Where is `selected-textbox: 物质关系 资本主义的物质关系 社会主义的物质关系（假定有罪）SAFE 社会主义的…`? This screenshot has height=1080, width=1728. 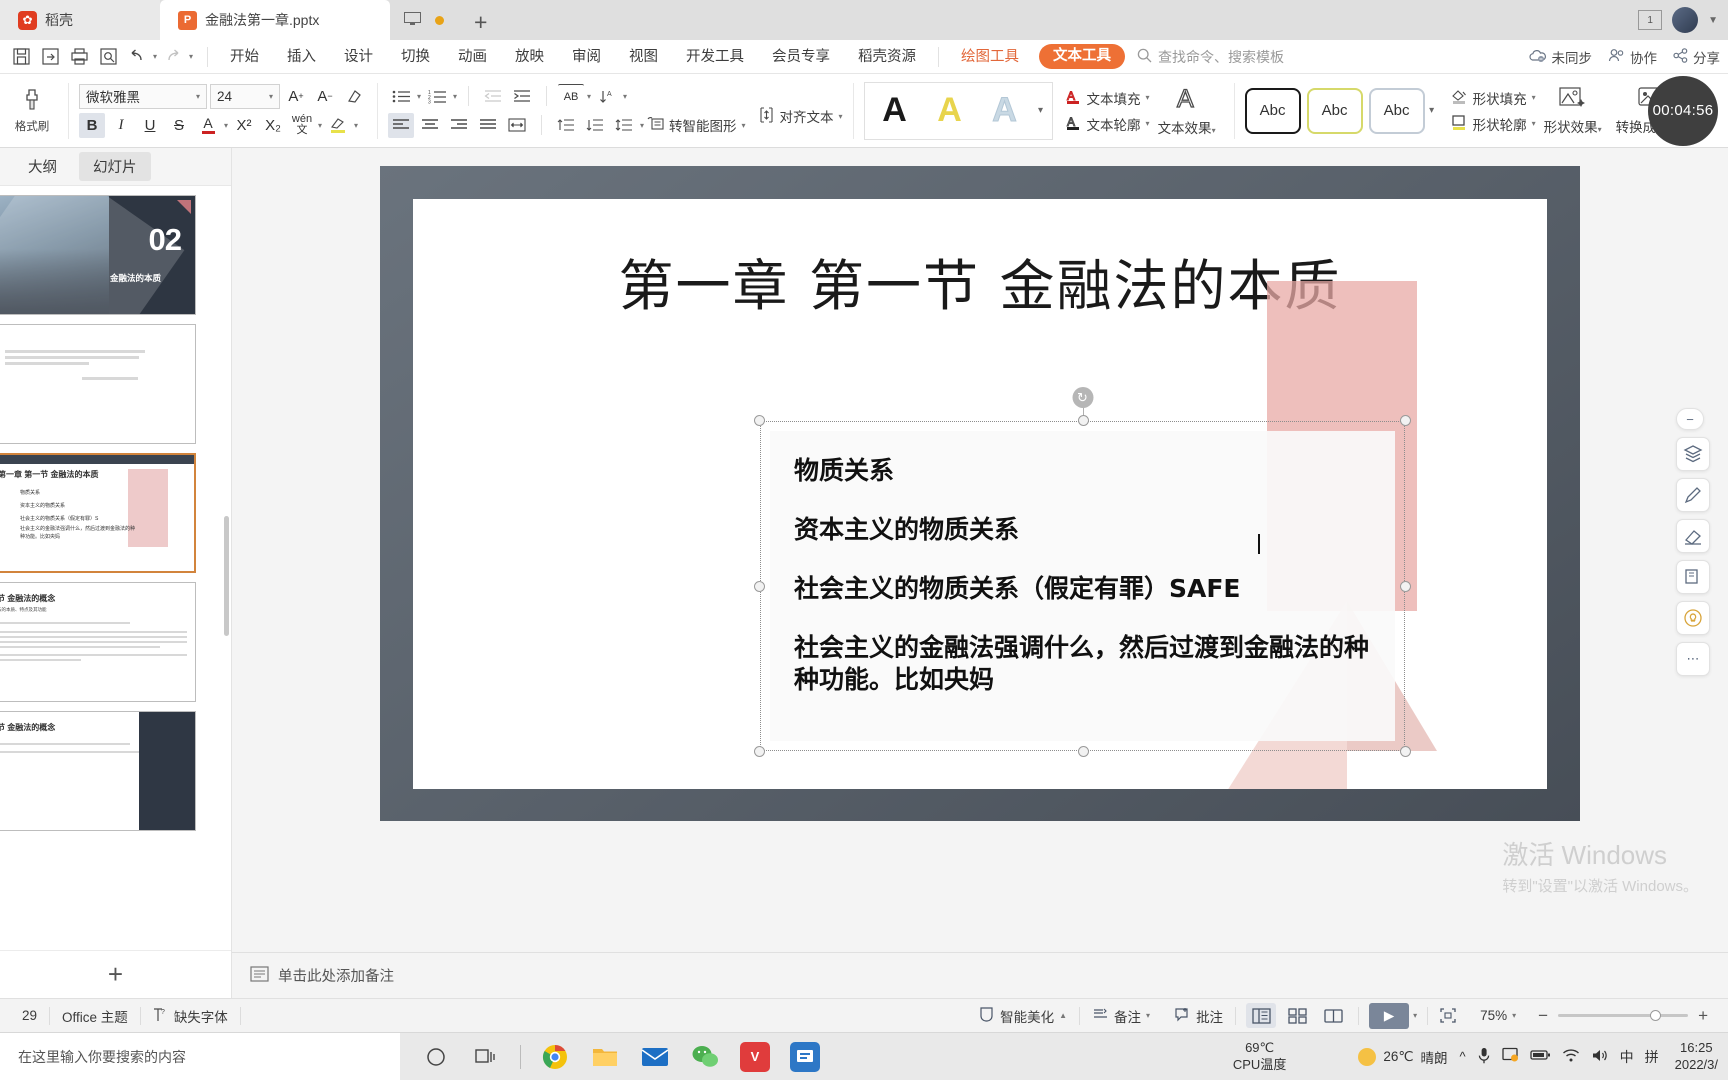
selected-textbox: 物质关系 资本主义的物质关系 社会主义的物质关系（假定有罪）SAFE 社会主义的… is located at coordinates (1082, 572).